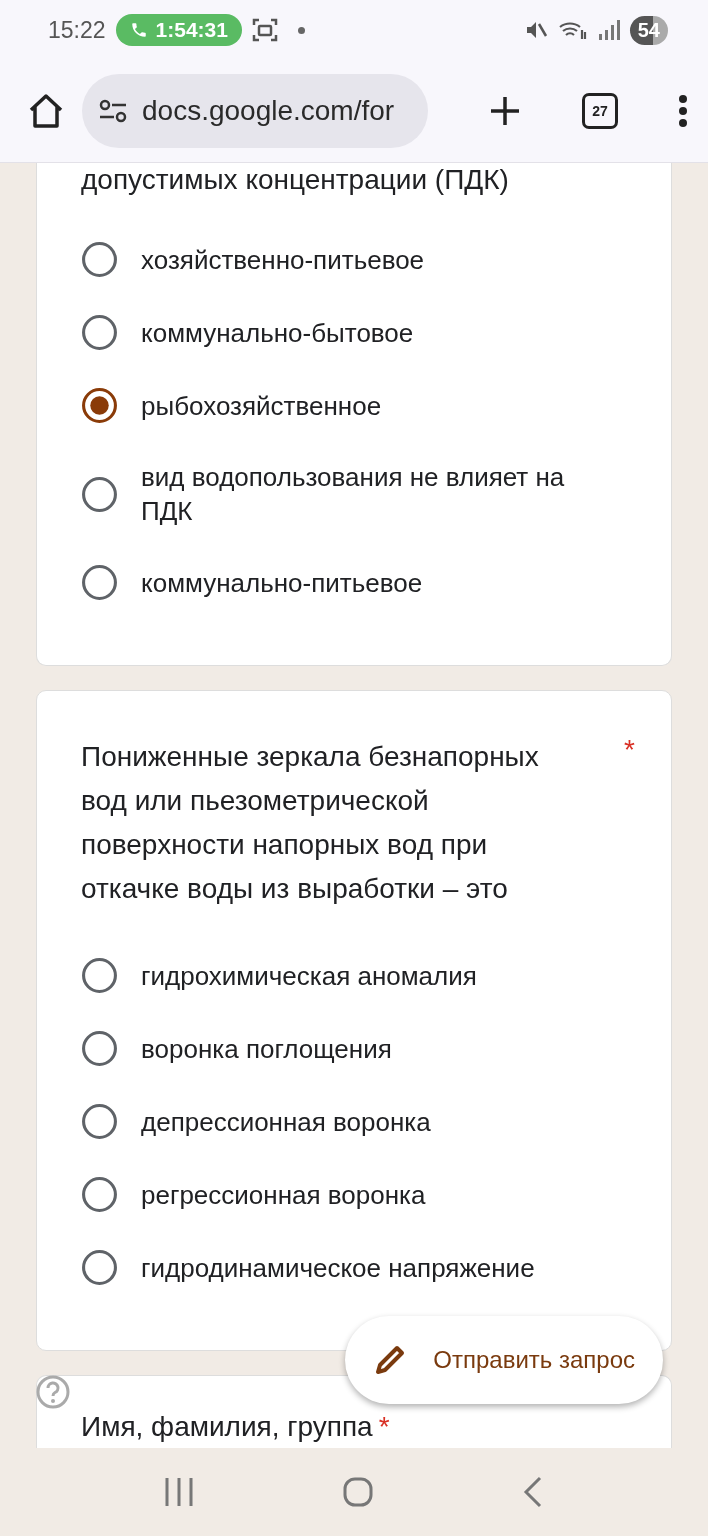  Describe the element at coordinates (301, 30) in the screenshot. I see `notification-dot` at that location.